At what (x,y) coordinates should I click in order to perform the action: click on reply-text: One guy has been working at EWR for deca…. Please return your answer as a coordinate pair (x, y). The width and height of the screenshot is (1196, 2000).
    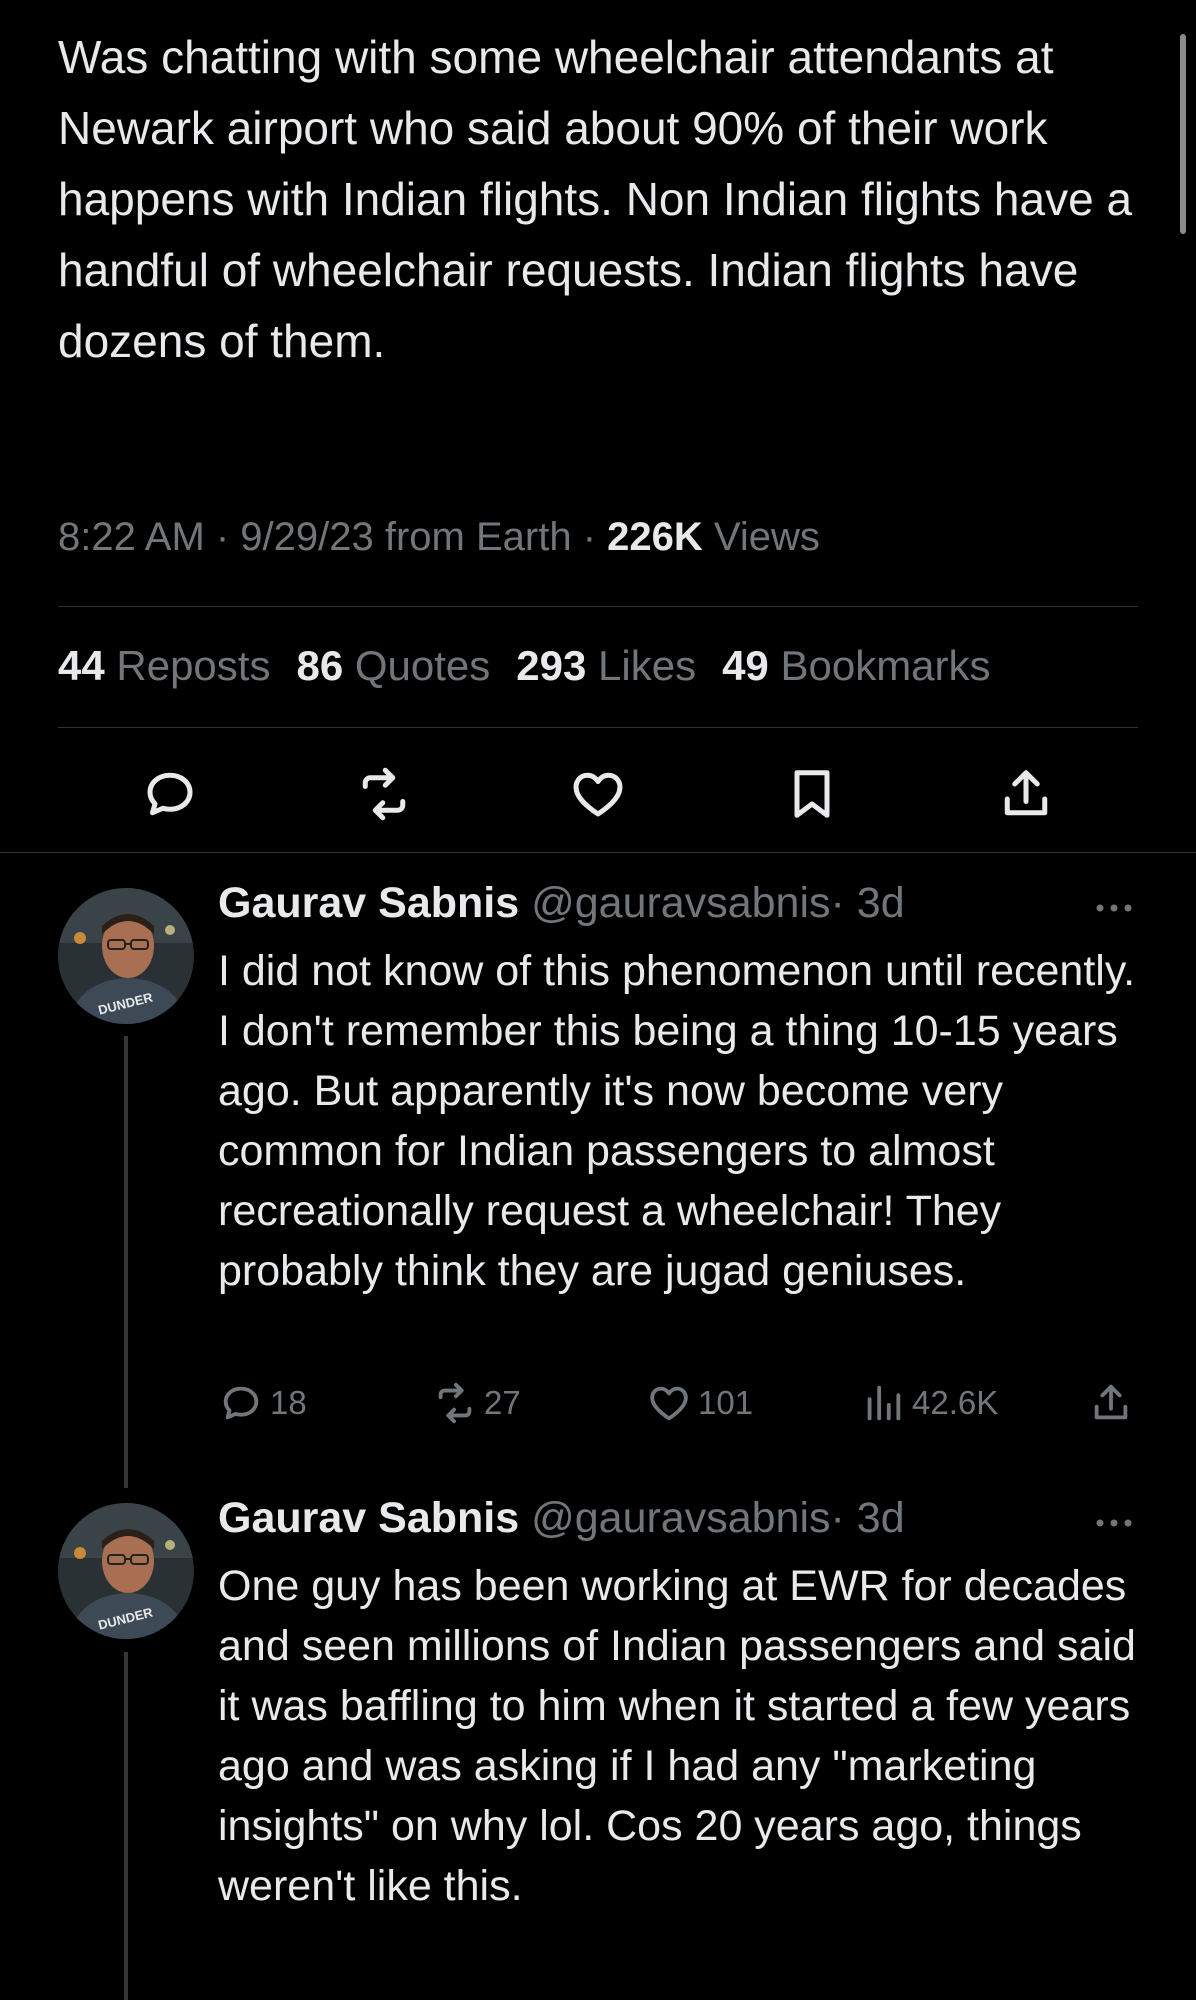
    Looking at the image, I should click on (677, 1736).